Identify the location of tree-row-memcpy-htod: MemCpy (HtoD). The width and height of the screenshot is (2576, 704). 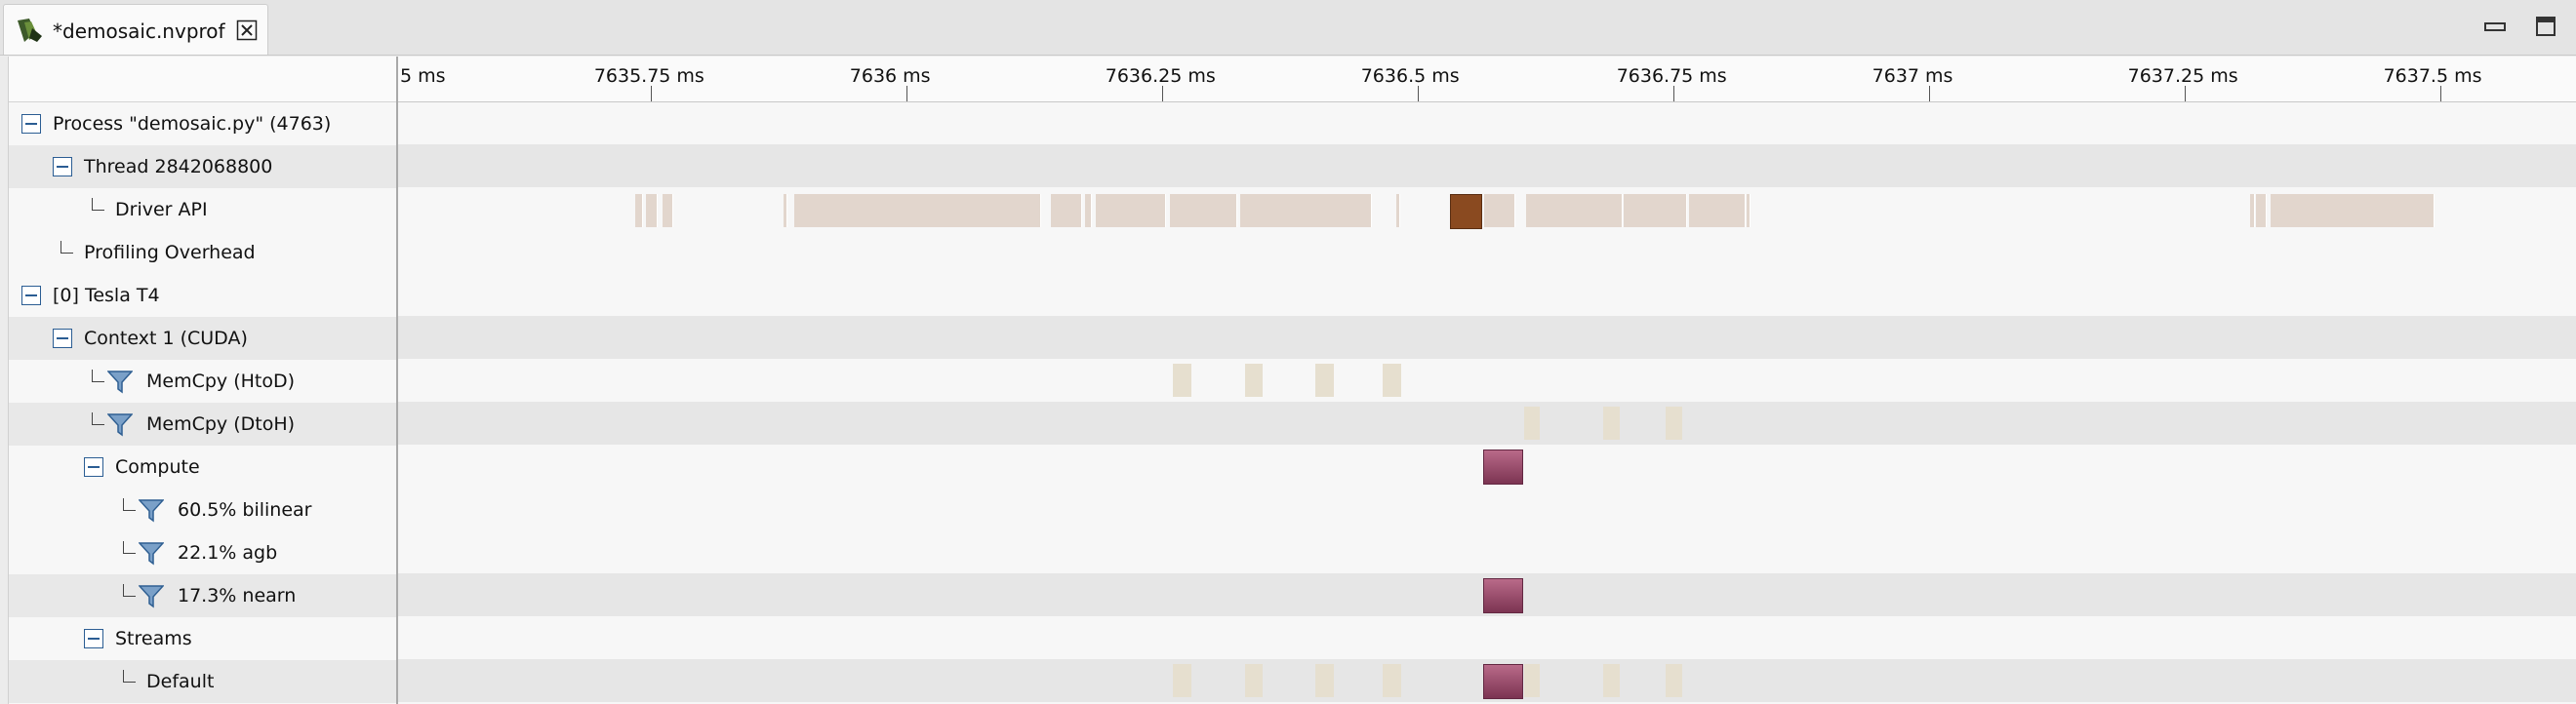
(202, 381).